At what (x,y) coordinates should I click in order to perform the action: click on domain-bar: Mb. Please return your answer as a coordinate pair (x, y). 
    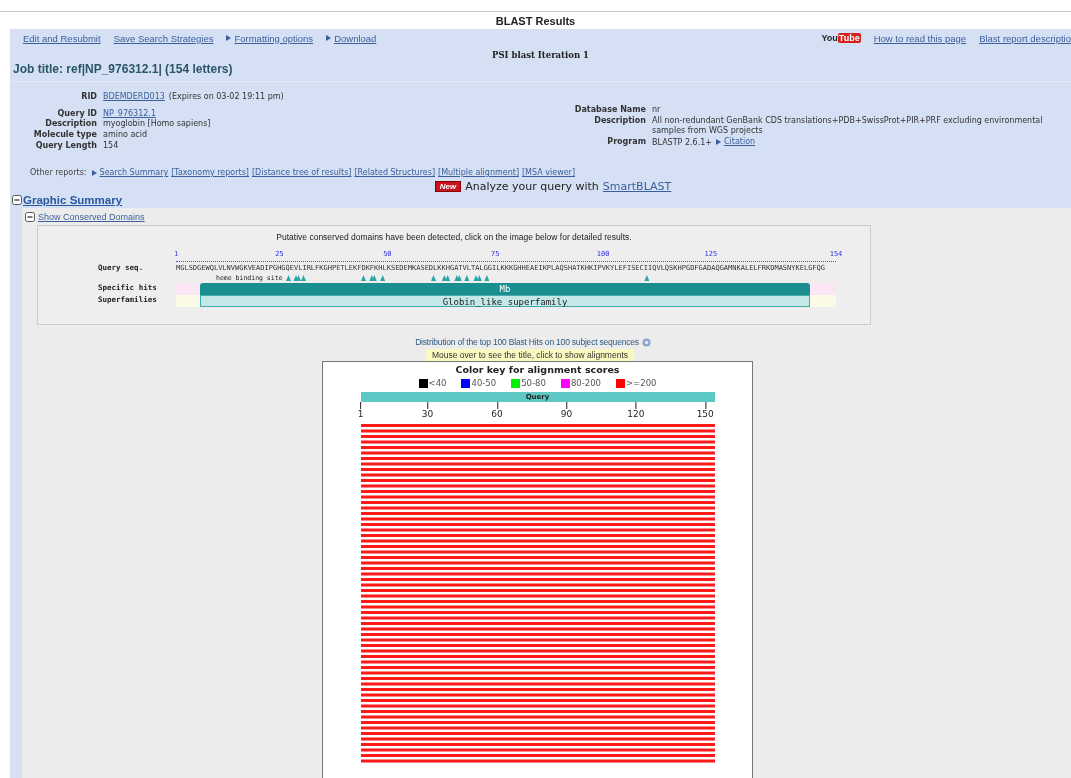
    Looking at the image, I should click on (505, 289).